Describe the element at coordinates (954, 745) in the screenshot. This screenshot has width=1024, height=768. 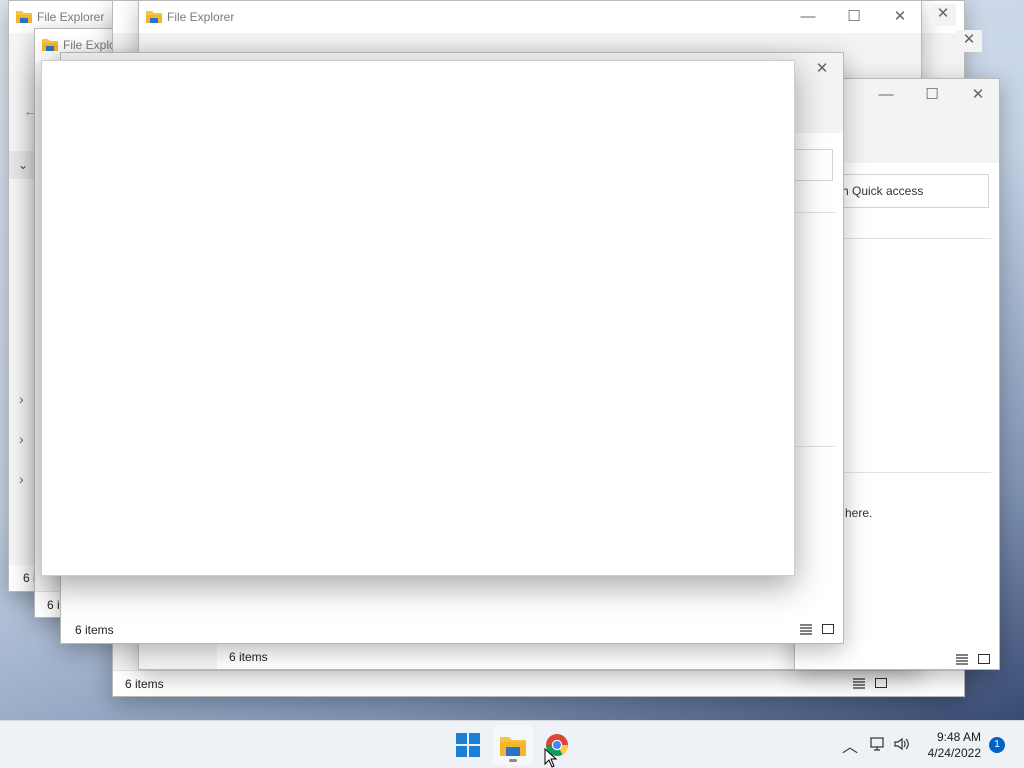
I see `clock: 9:48 AM 4/24/2022` at that location.